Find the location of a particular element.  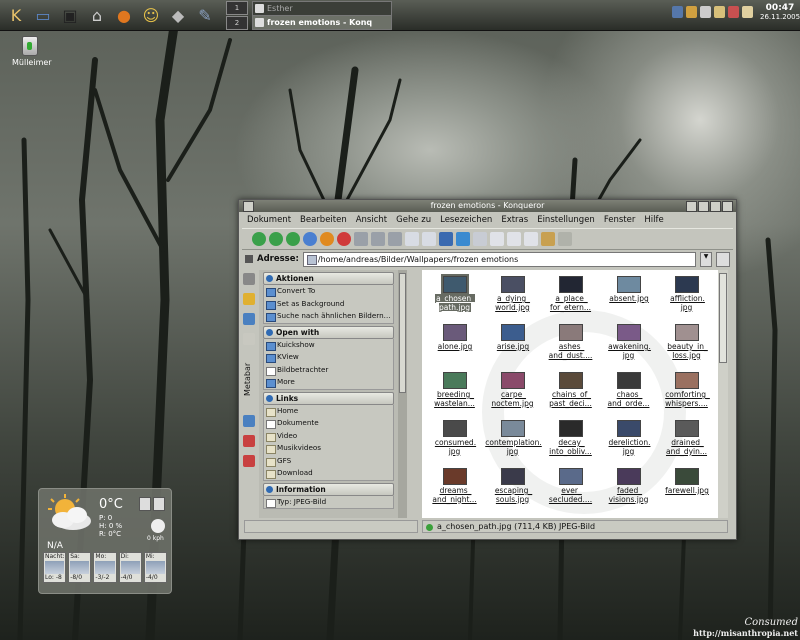

file-item: contemplation. jpg is located at coordinates (513, 444).